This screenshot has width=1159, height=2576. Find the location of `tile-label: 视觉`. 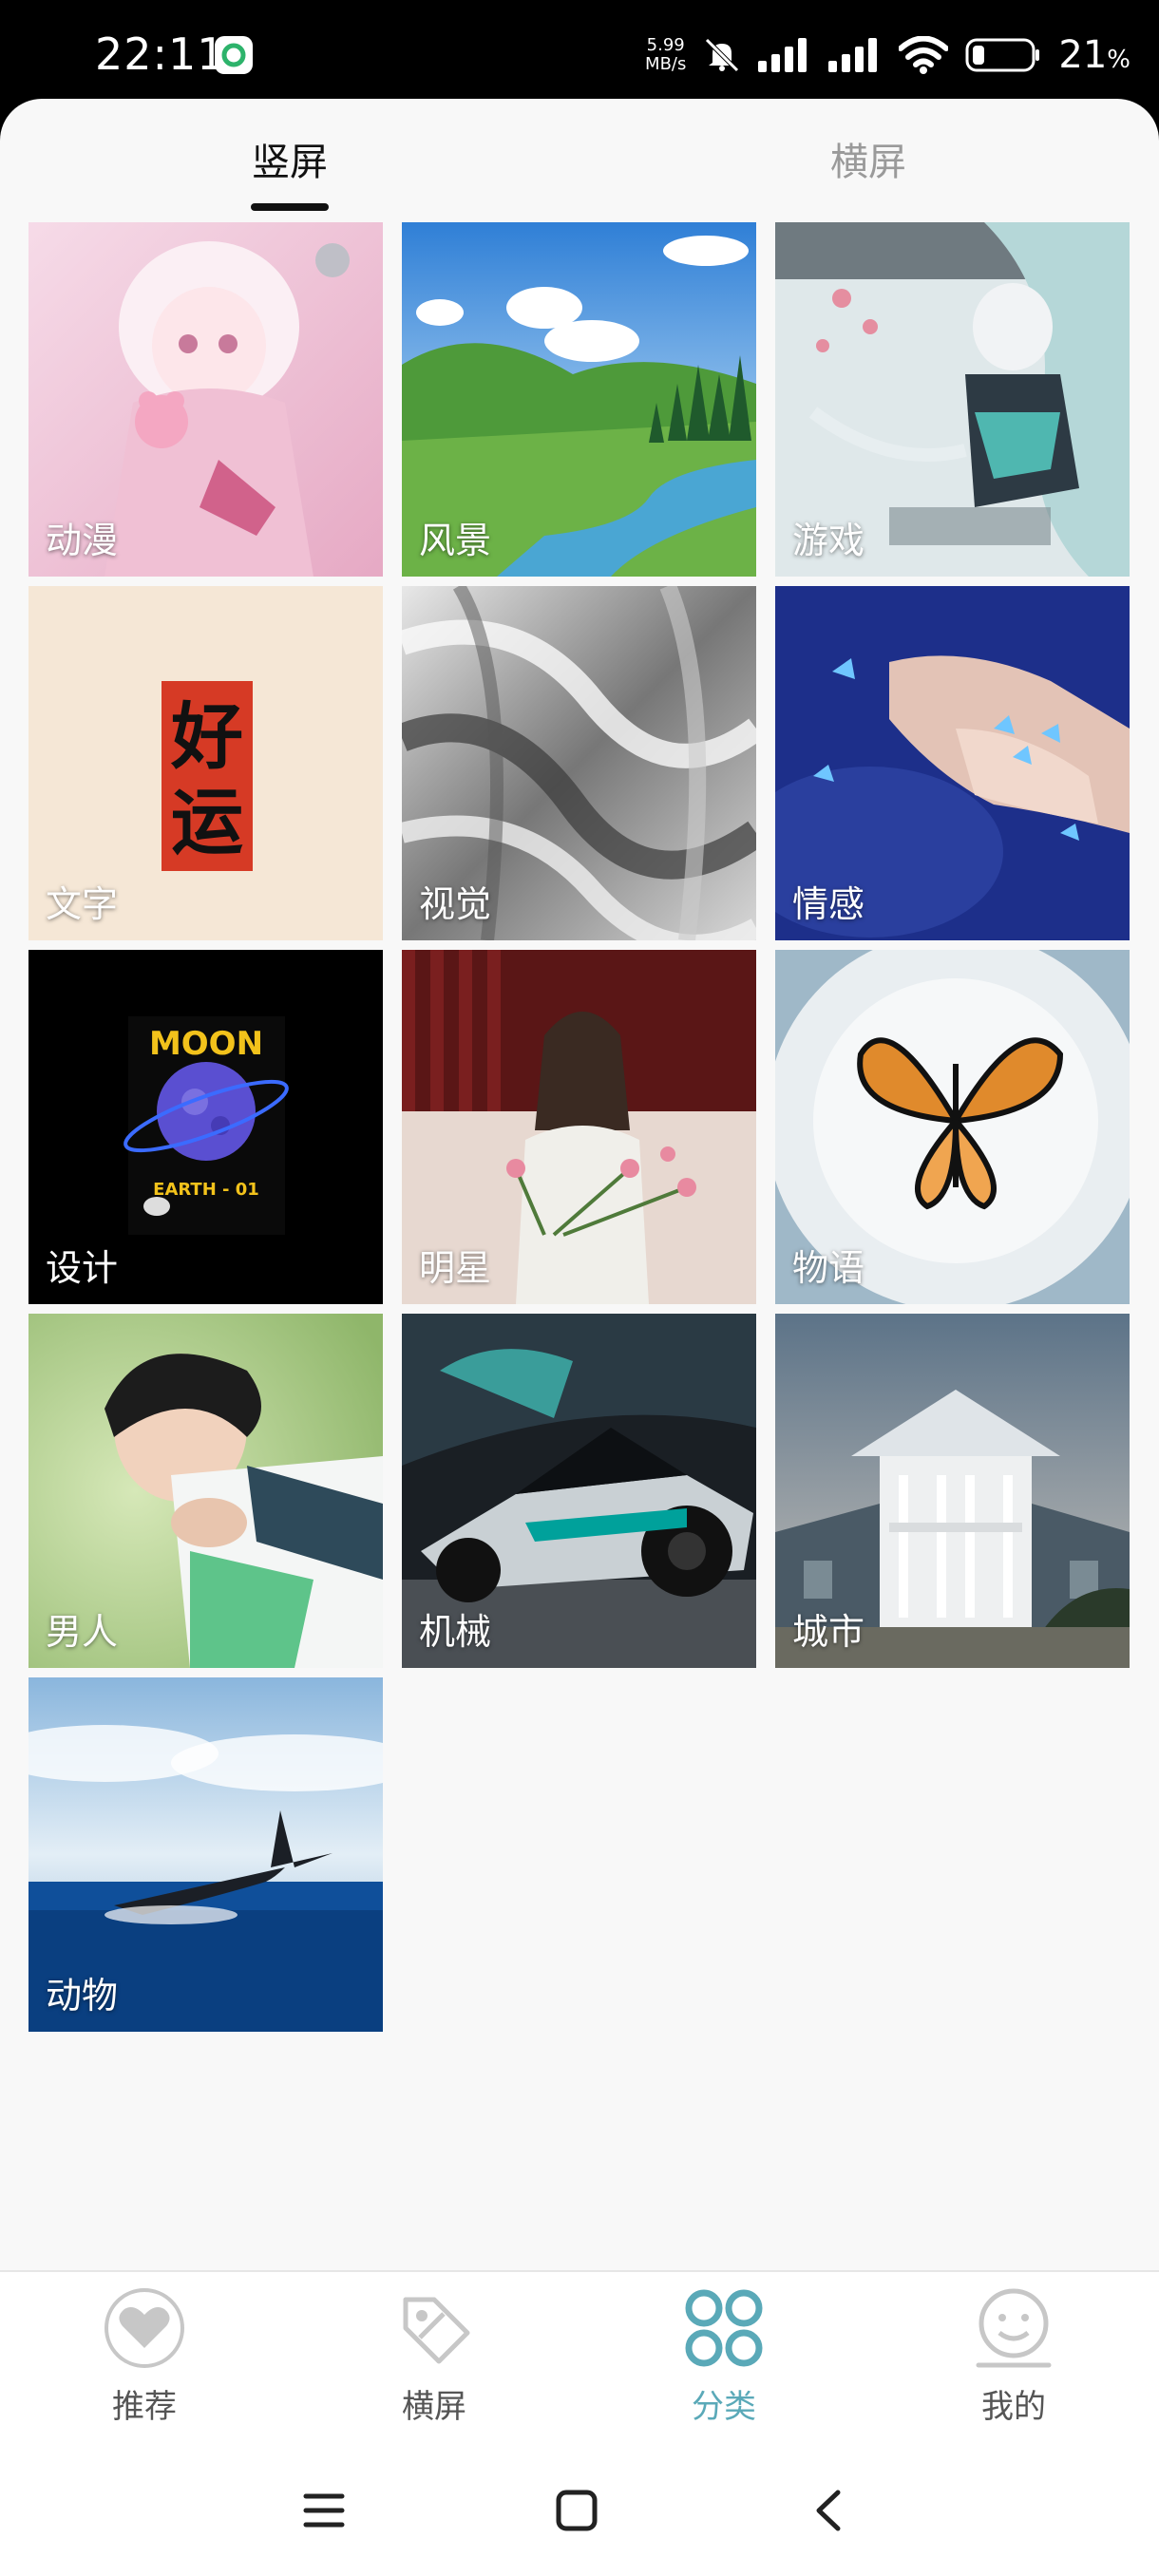

tile-label: 视觉 is located at coordinates (455, 904).